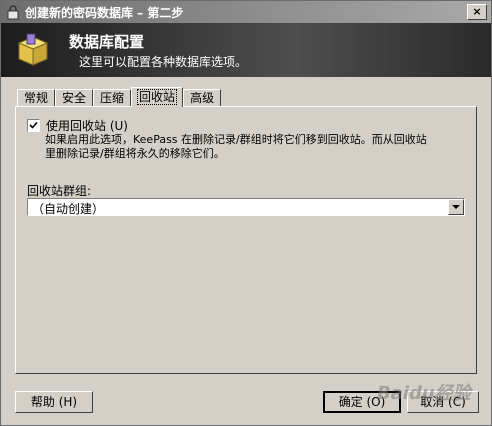 The width and height of the screenshot is (492, 426). Describe the element at coordinates (54, 402) in the screenshot. I see `help-button: 帮助 (H)` at that location.